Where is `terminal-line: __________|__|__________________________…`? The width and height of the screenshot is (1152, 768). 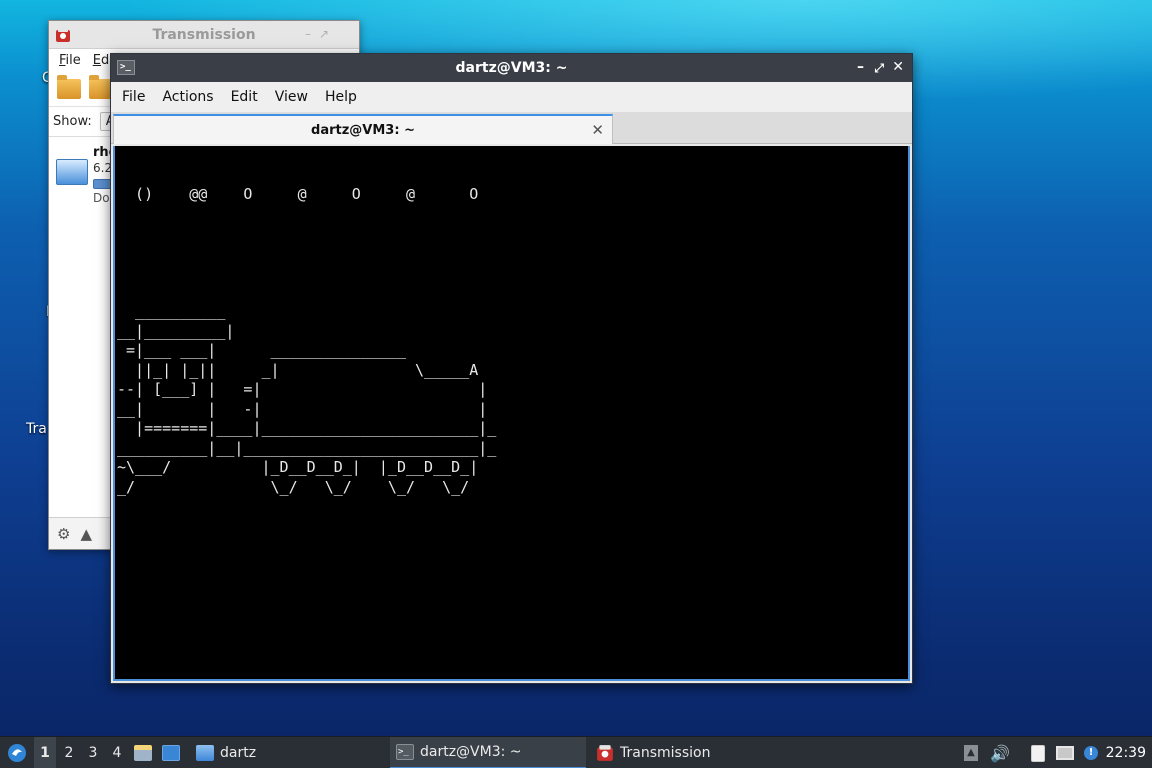 terminal-line: __________|__|__________________________… is located at coordinates (307, 447).